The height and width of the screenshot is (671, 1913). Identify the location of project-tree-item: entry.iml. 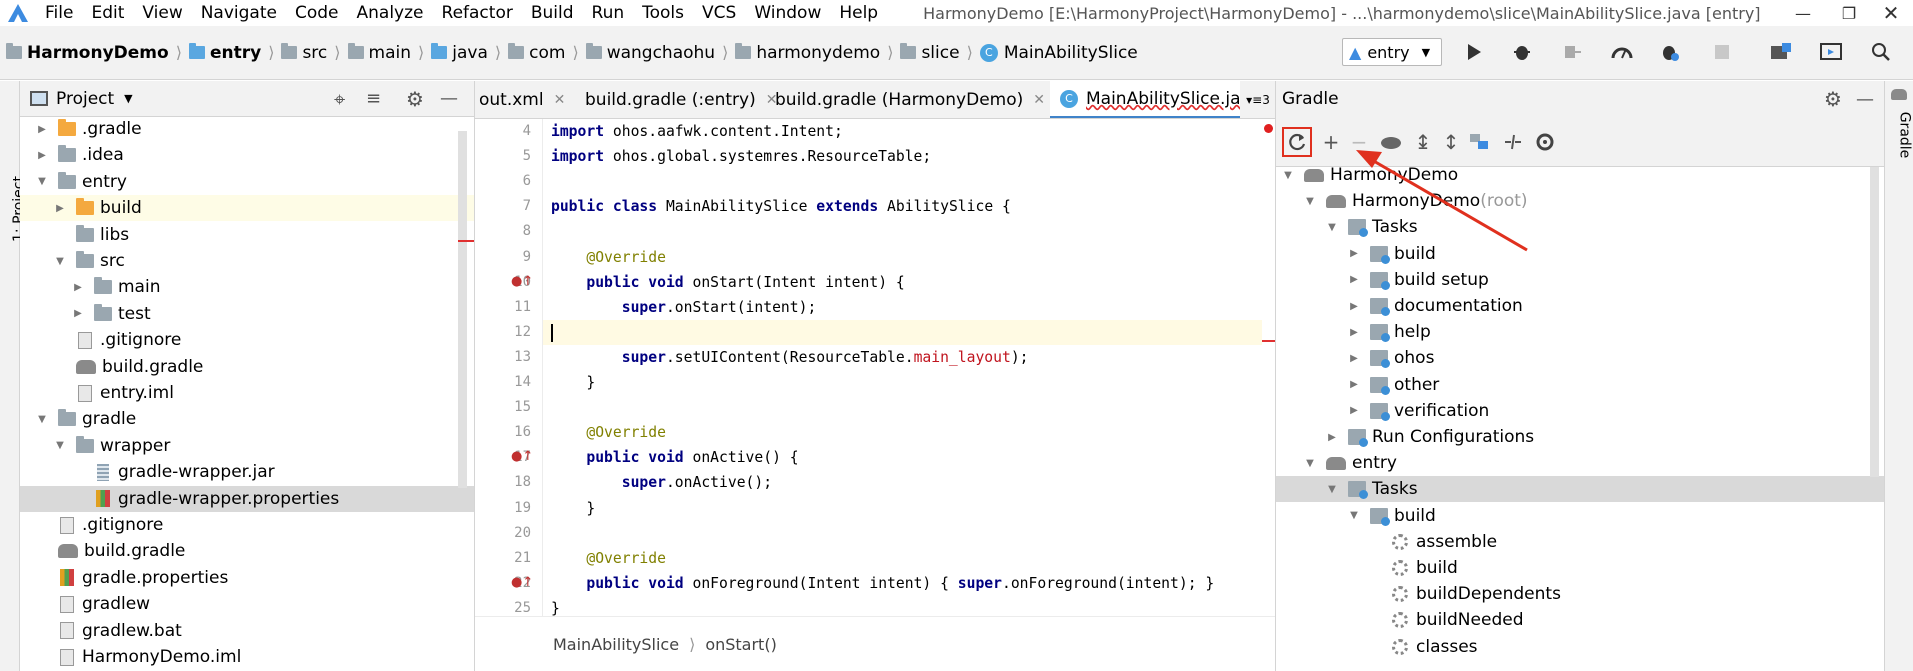
(247, 393).